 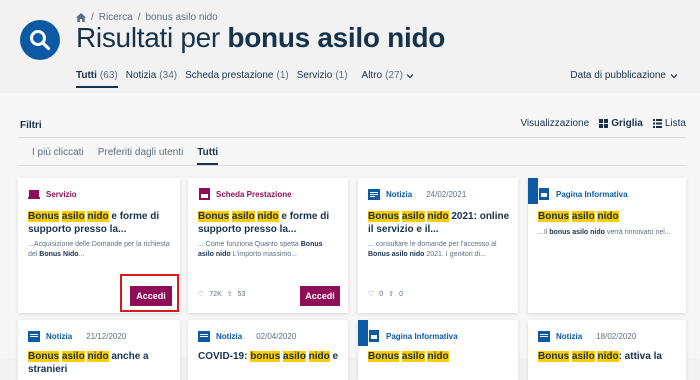 I want to click on view-label: Visualizzazione, so click(x=555, y=123).